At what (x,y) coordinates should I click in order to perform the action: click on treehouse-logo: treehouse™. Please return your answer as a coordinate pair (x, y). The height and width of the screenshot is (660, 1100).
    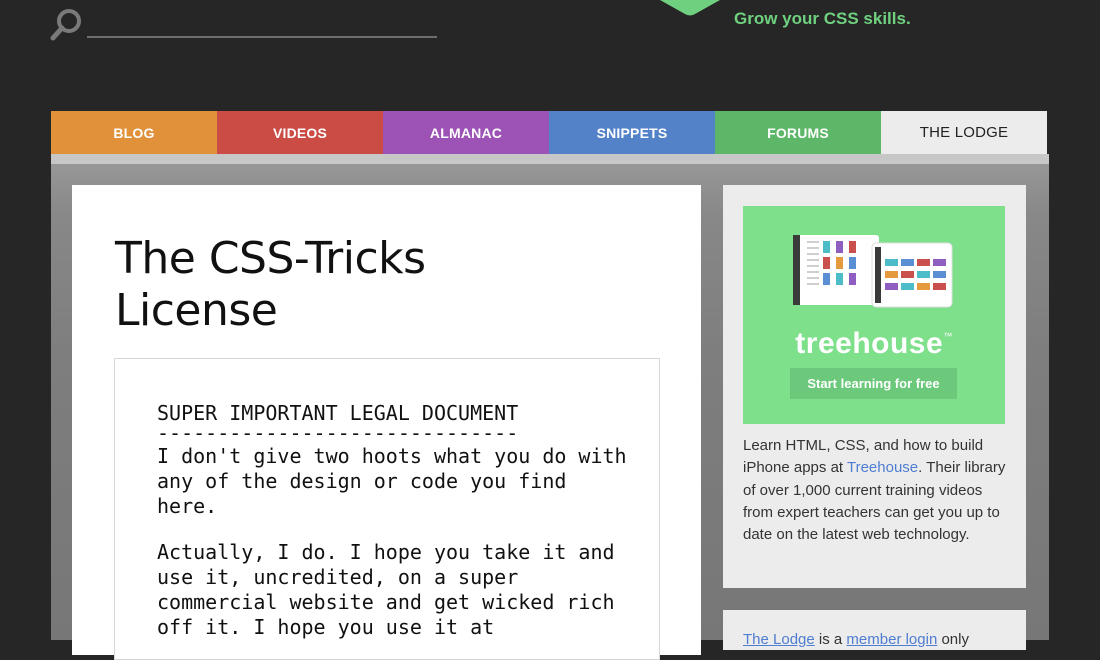
    Looking at the image, I should click on (874, 344).